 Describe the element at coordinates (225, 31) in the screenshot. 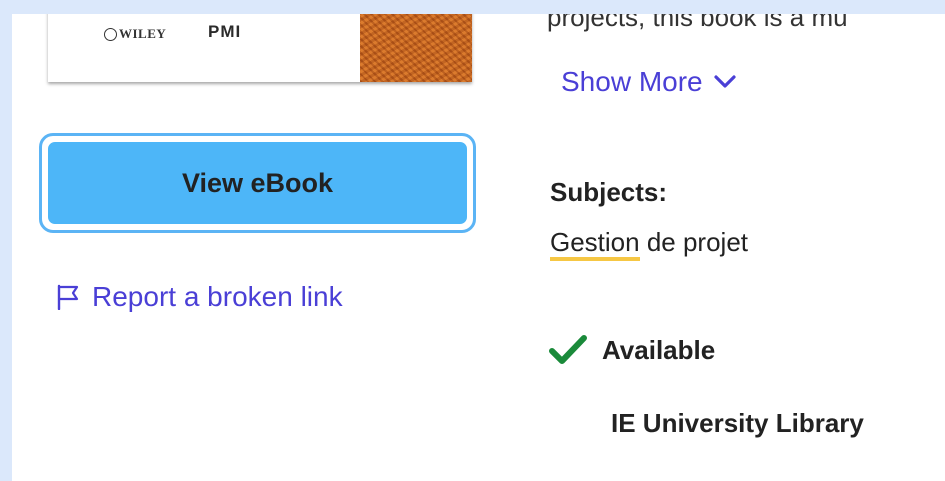

I see `pmi-logo: PMI` at that location.